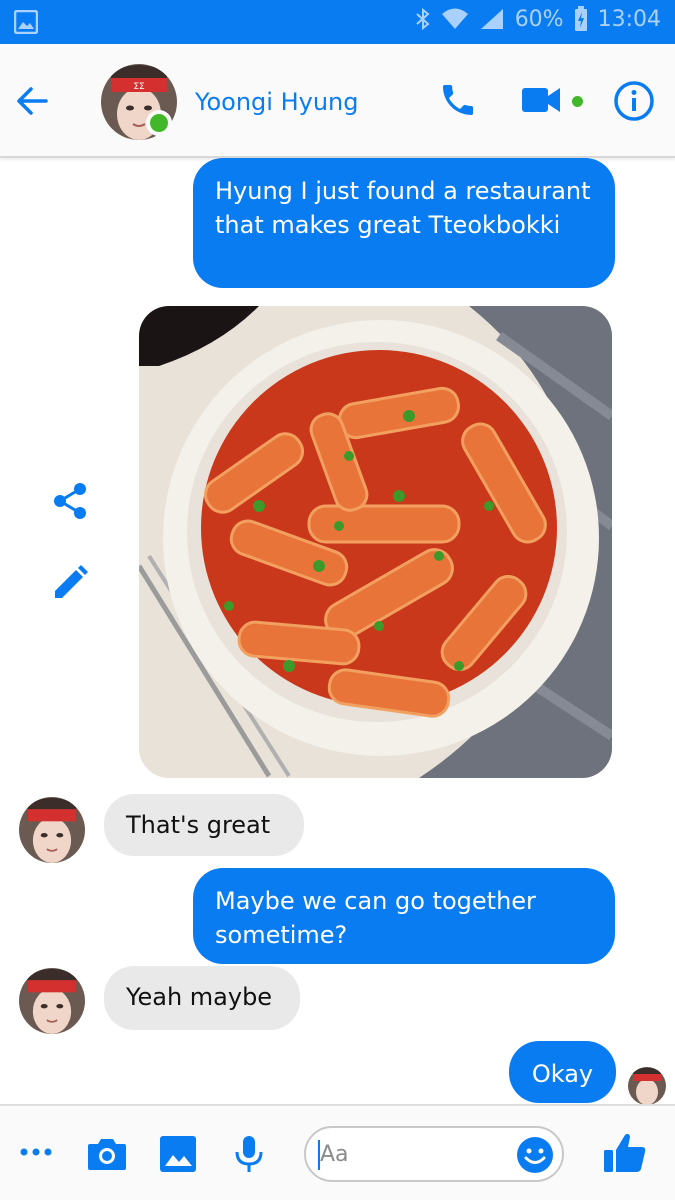 This screenshot has height=1200, width=675. What do you see at coordinates (581, 19) in the screenshot?
I see `battery-charging-icon` at bounding box center [581, 19].